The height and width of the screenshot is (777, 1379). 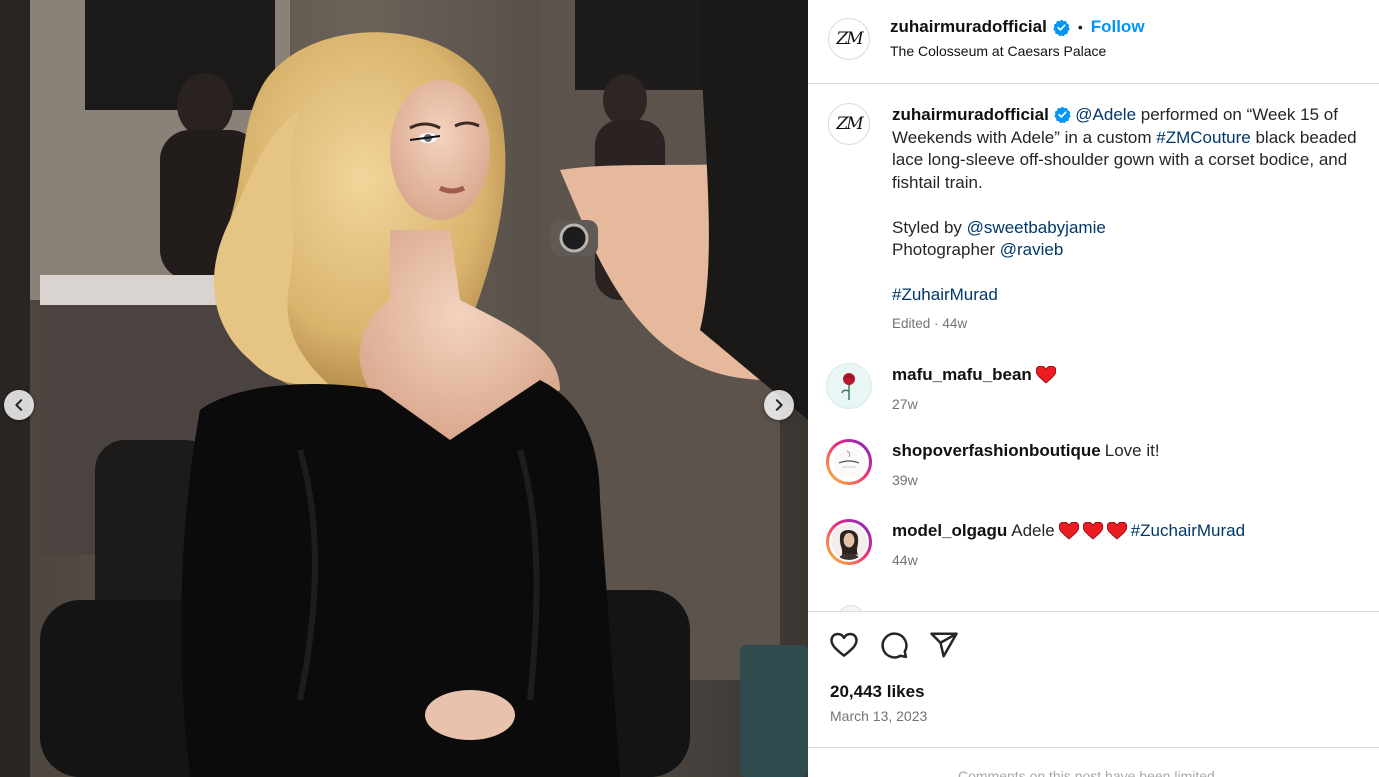 What do you see at coordinates (1118, 27) in the screenshot?
I see `follow-button: Follow` at bounding box center [1118, 27].